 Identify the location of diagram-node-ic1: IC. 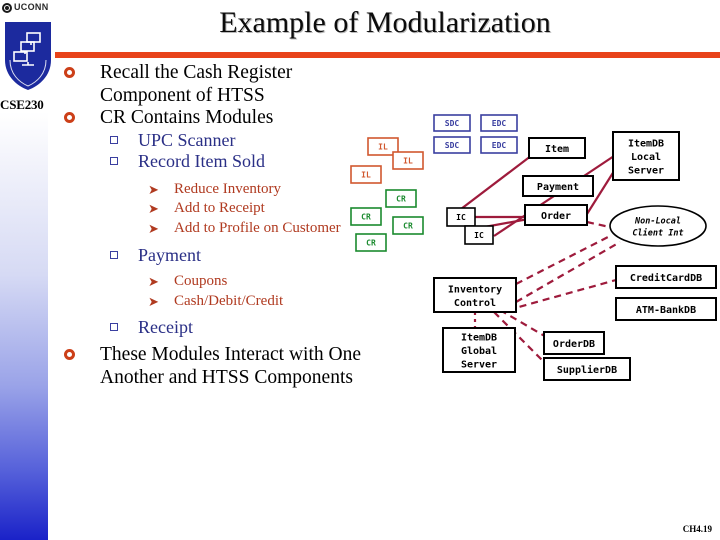
(461, 217).